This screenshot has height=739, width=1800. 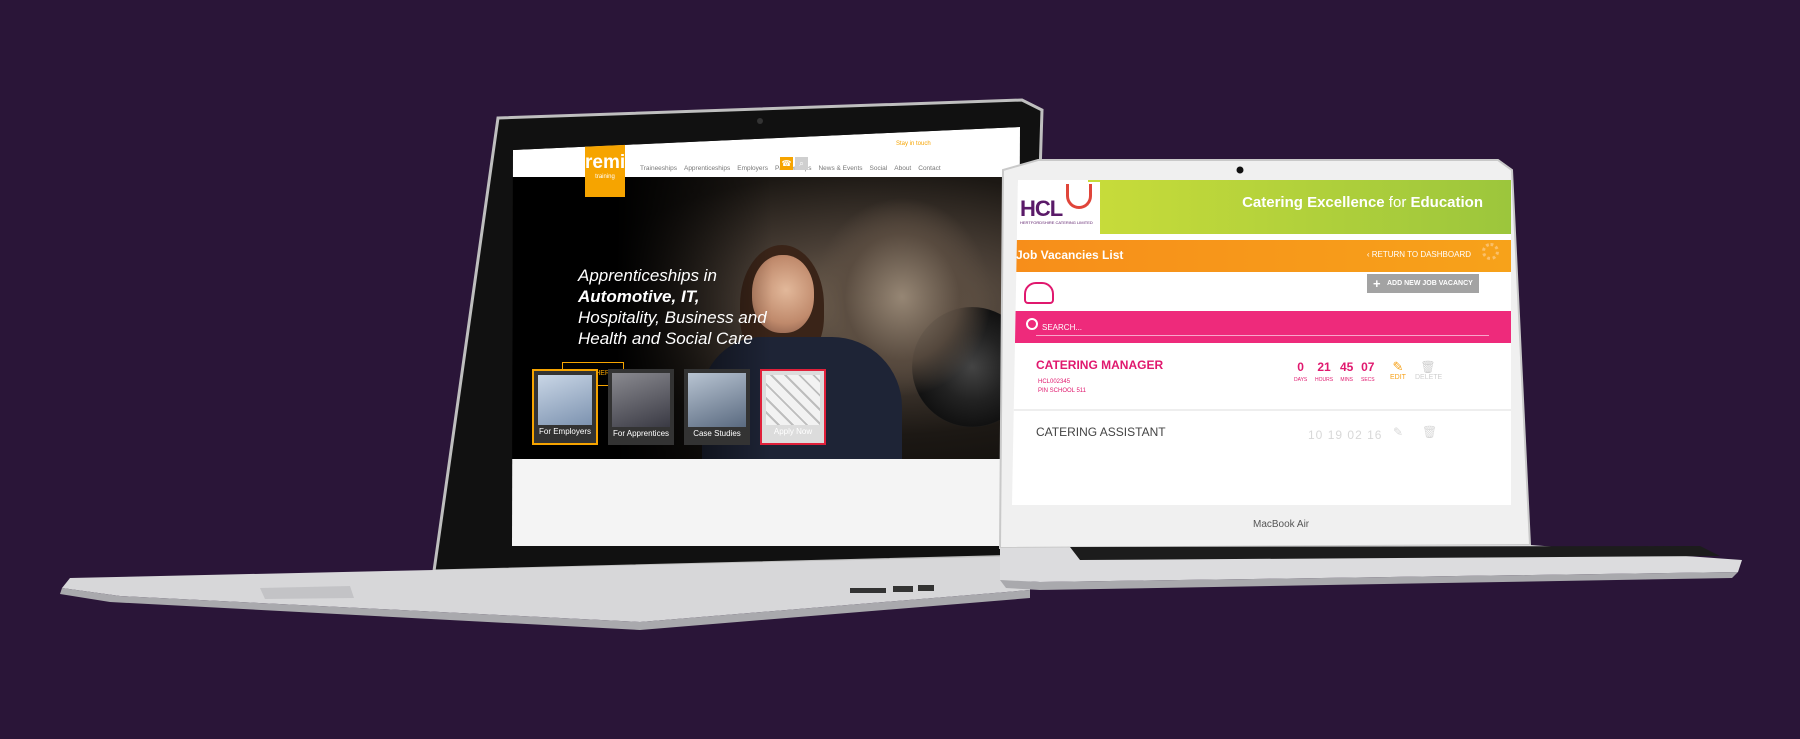 What do you see at coordinates (1300, 367) in the screenshot?
I see `countdown-value: 0` at bounding box center [1300, 367].